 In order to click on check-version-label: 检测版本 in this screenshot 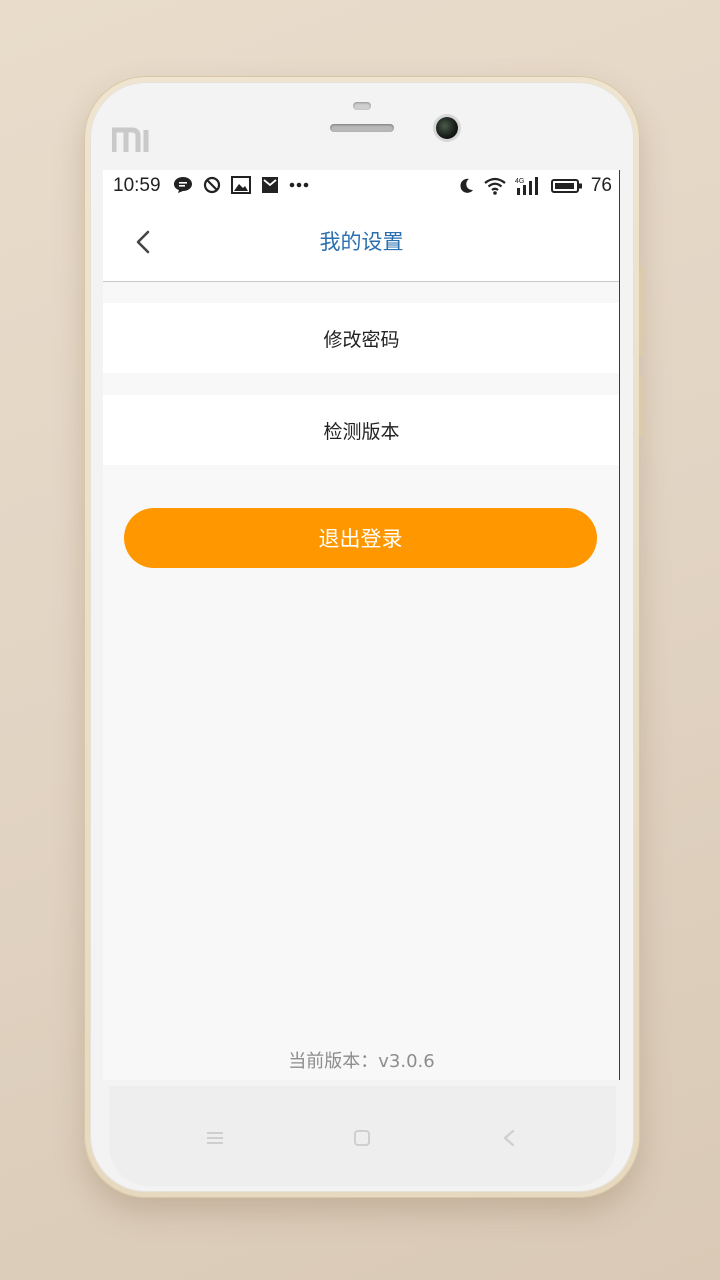, I will do `click(361, 431)`.